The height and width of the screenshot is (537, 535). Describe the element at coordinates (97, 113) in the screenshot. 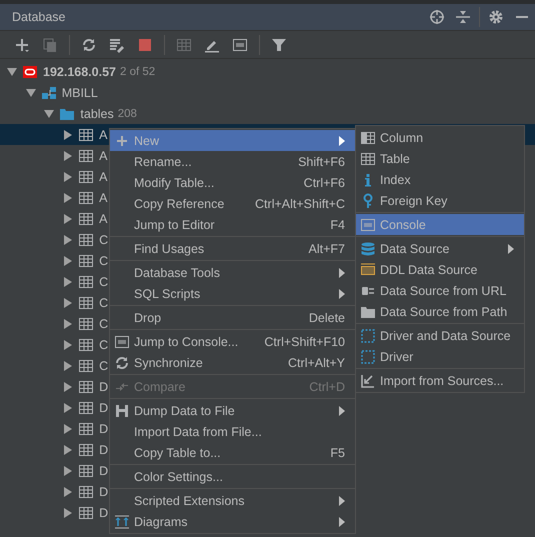

I see `tree-label: tables` at that location.